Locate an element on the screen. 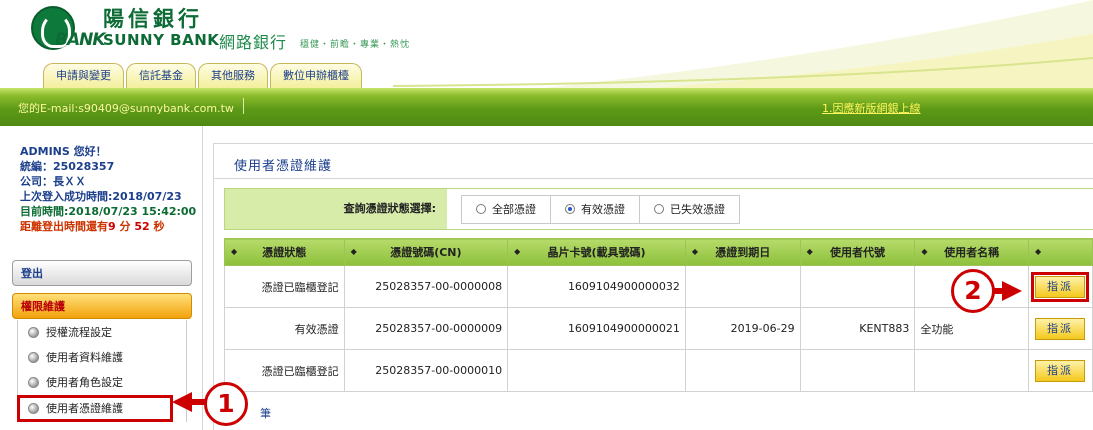  query-label: 查詢憑證狀態選擇: is located at coordinates (389, 208).